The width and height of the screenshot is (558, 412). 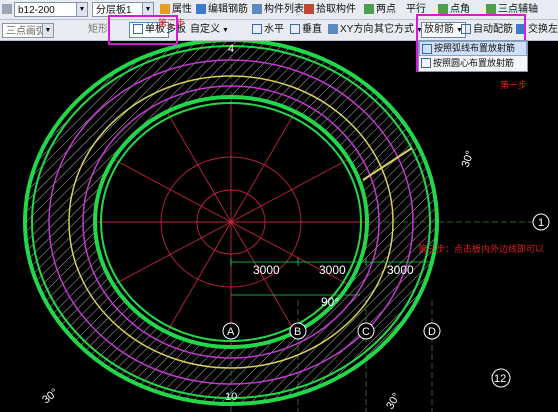 I want to click on menu-item-by-arc-label: 按照弧线布置放射筋, so click(x=475, y=48).